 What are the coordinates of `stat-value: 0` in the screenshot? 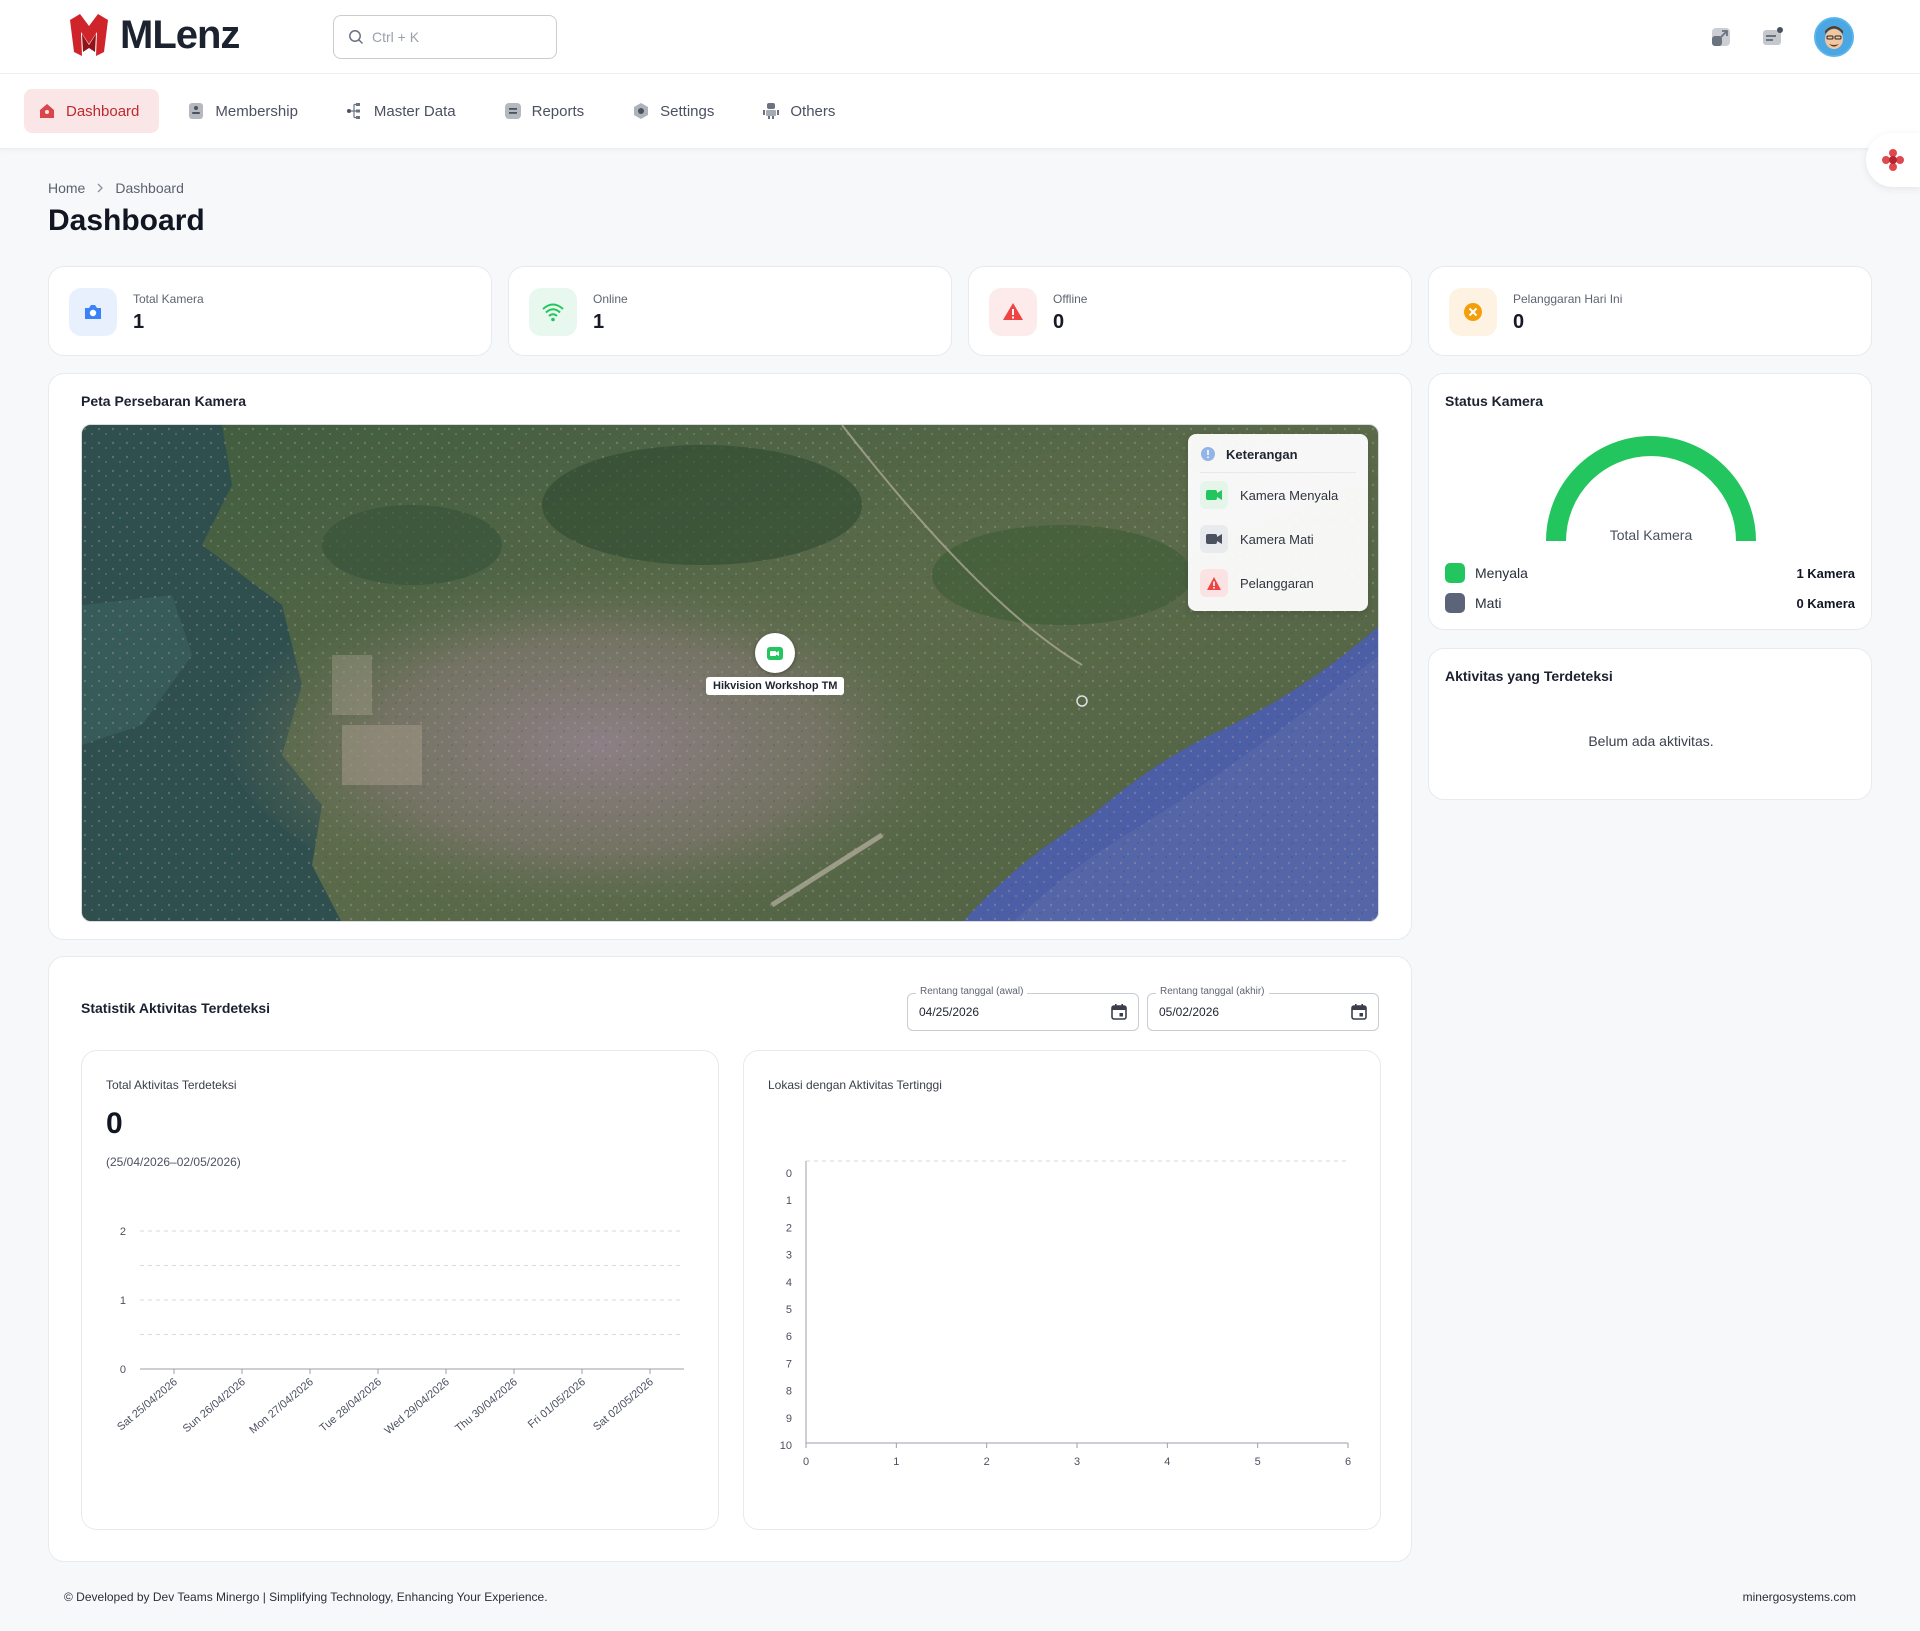 It's located at (1519, 322).